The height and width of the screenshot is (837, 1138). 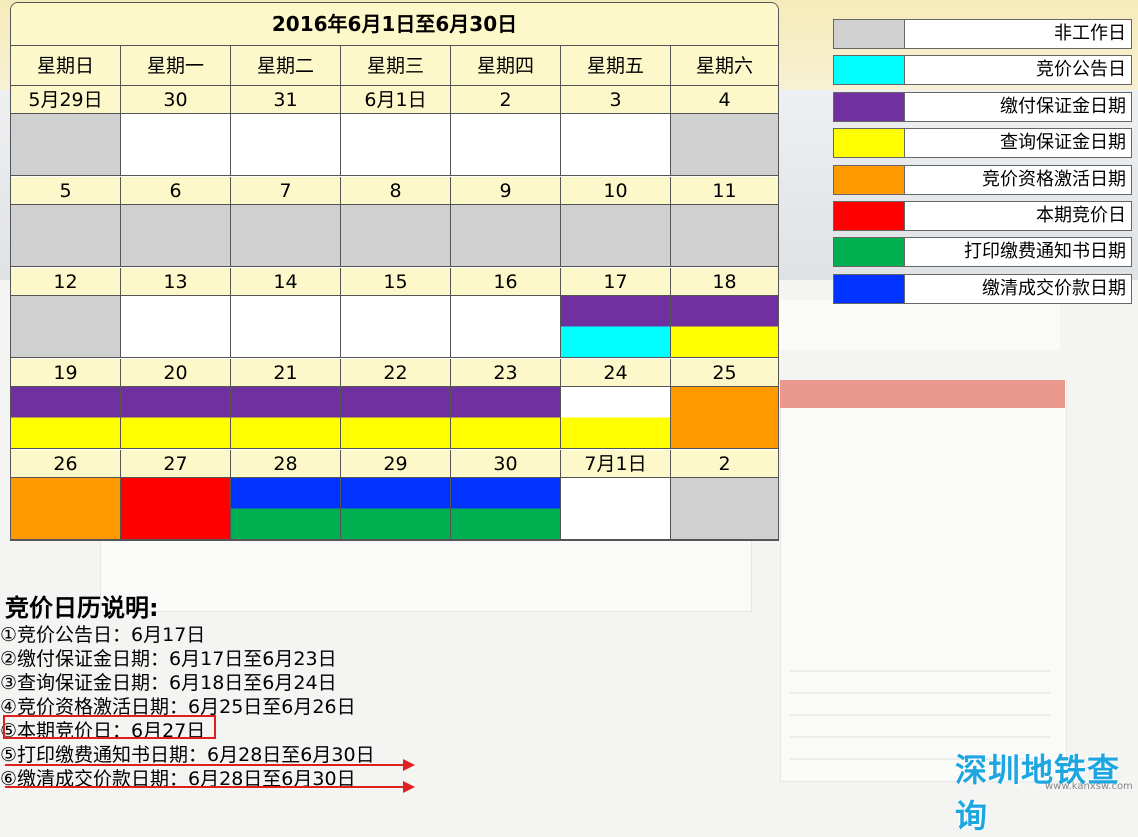 What do you see at coordinates (176, 282) in the screenshot?
I see `day-number: 13` at bounding box center [176, 282].